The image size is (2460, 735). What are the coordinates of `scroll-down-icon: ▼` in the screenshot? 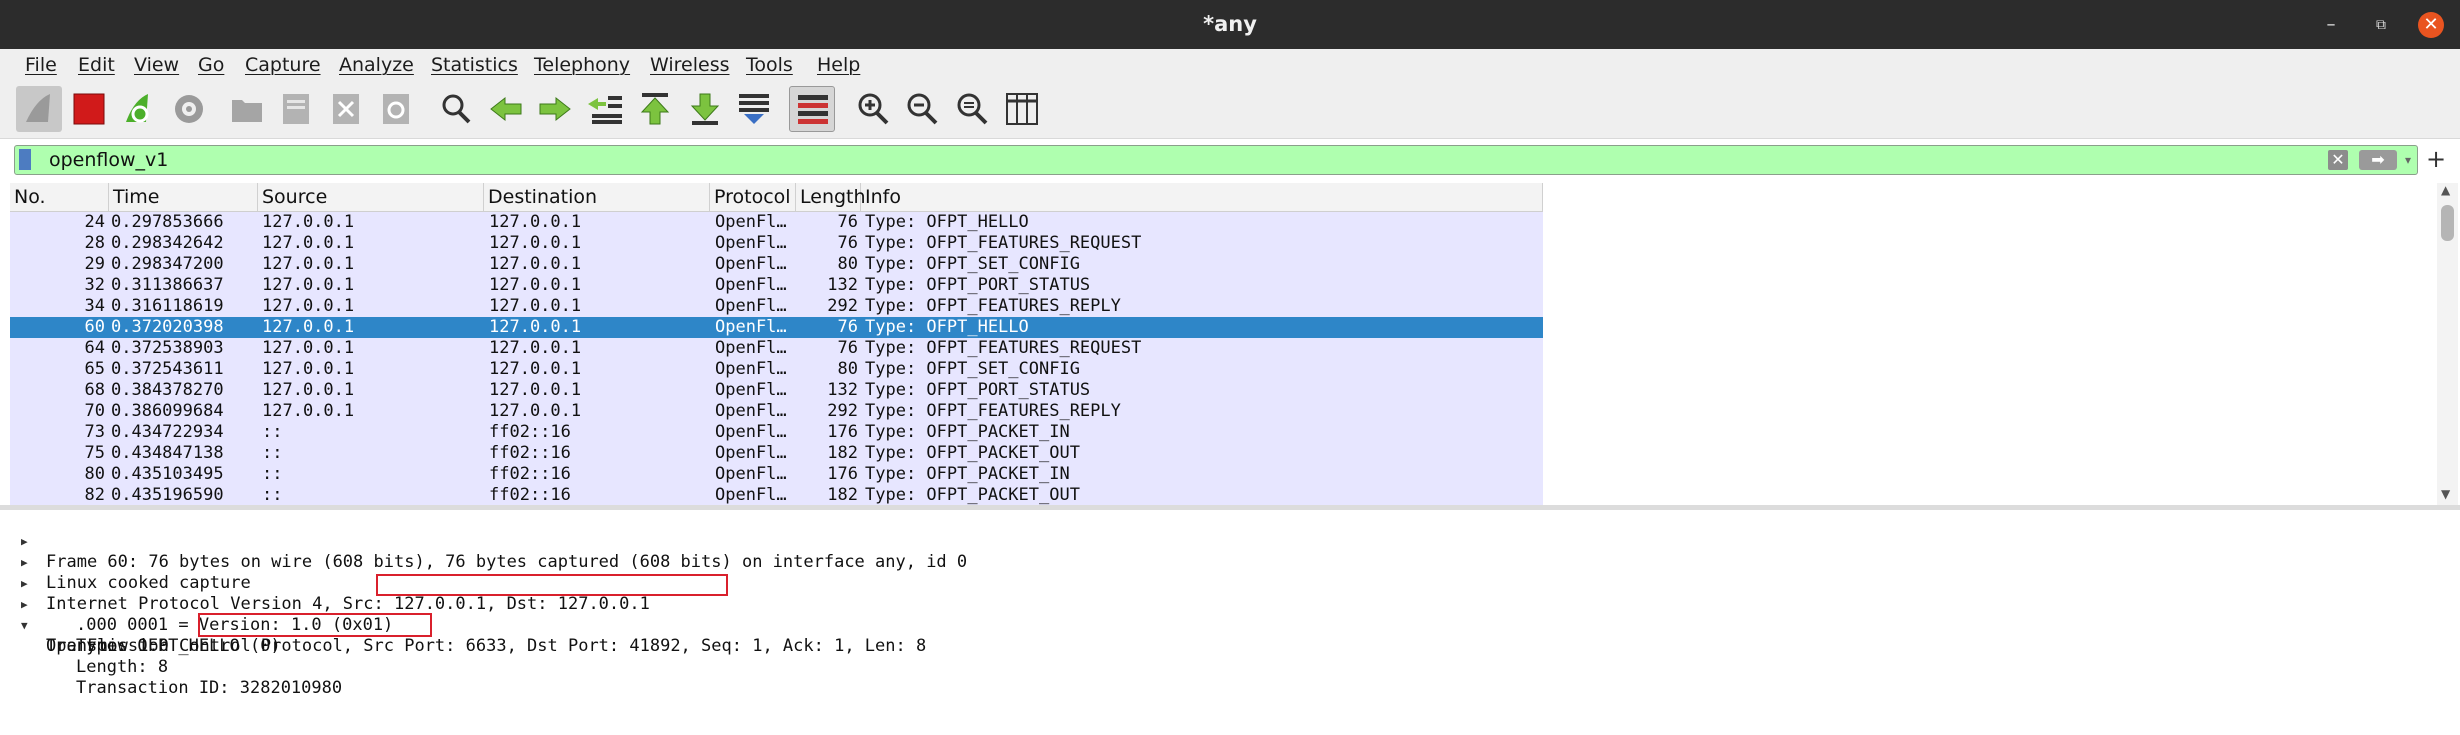 It's located at (2445, 494).